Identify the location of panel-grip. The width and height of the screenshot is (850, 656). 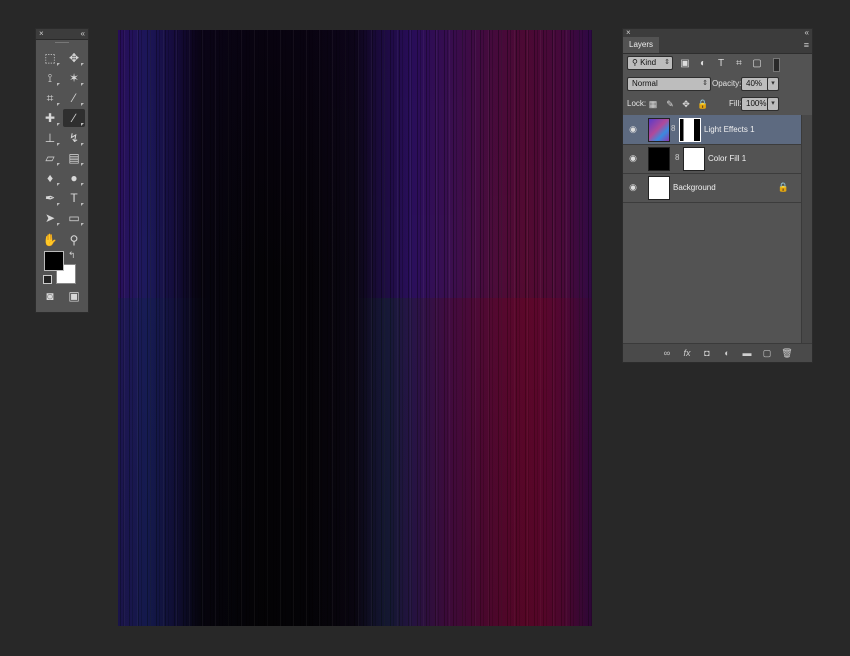
(62, 42).